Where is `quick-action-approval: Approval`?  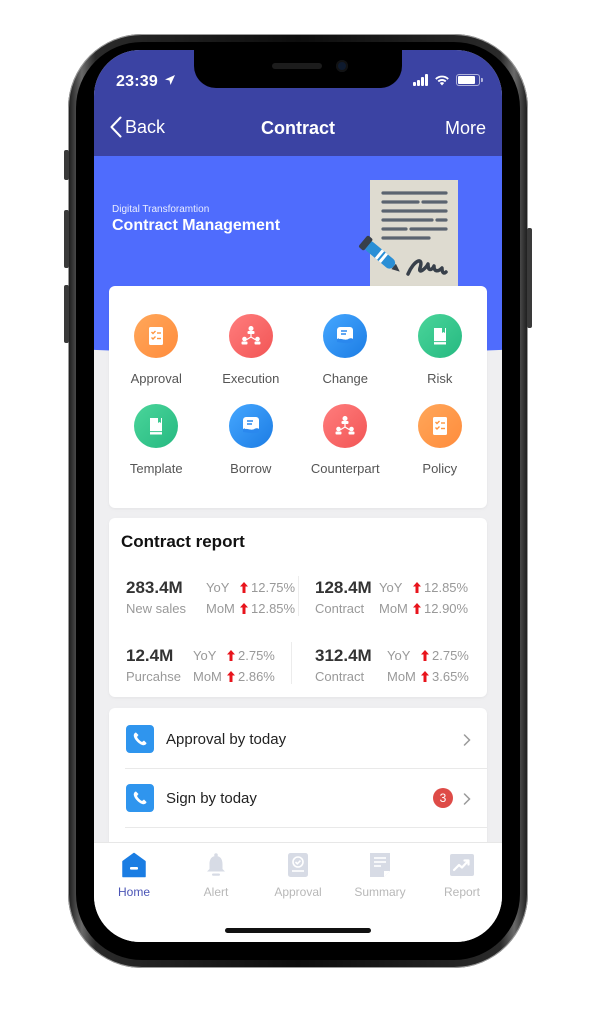 quick-action-approval: Approval is located at coordinates (156, 350).